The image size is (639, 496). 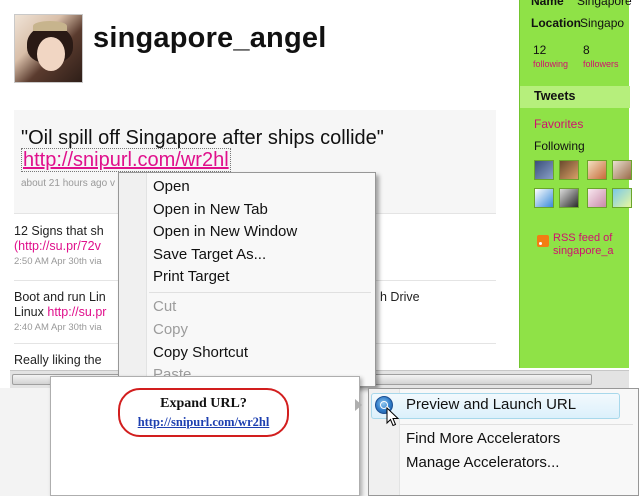 What do you see at coordinates (400, 297) in the screenshot?
I see `tweet-text-right: h Drive` at bounding box center [400, 297].